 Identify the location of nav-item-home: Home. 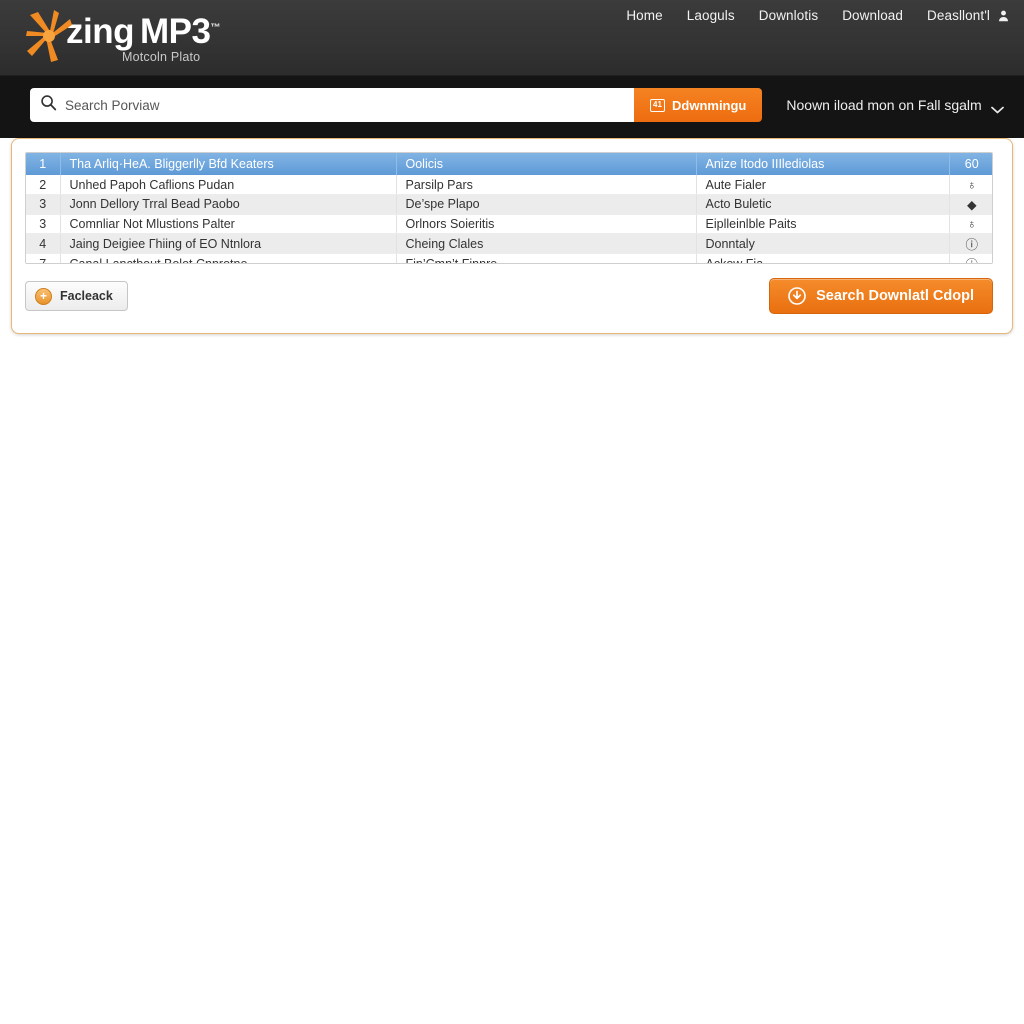
(644, 15).